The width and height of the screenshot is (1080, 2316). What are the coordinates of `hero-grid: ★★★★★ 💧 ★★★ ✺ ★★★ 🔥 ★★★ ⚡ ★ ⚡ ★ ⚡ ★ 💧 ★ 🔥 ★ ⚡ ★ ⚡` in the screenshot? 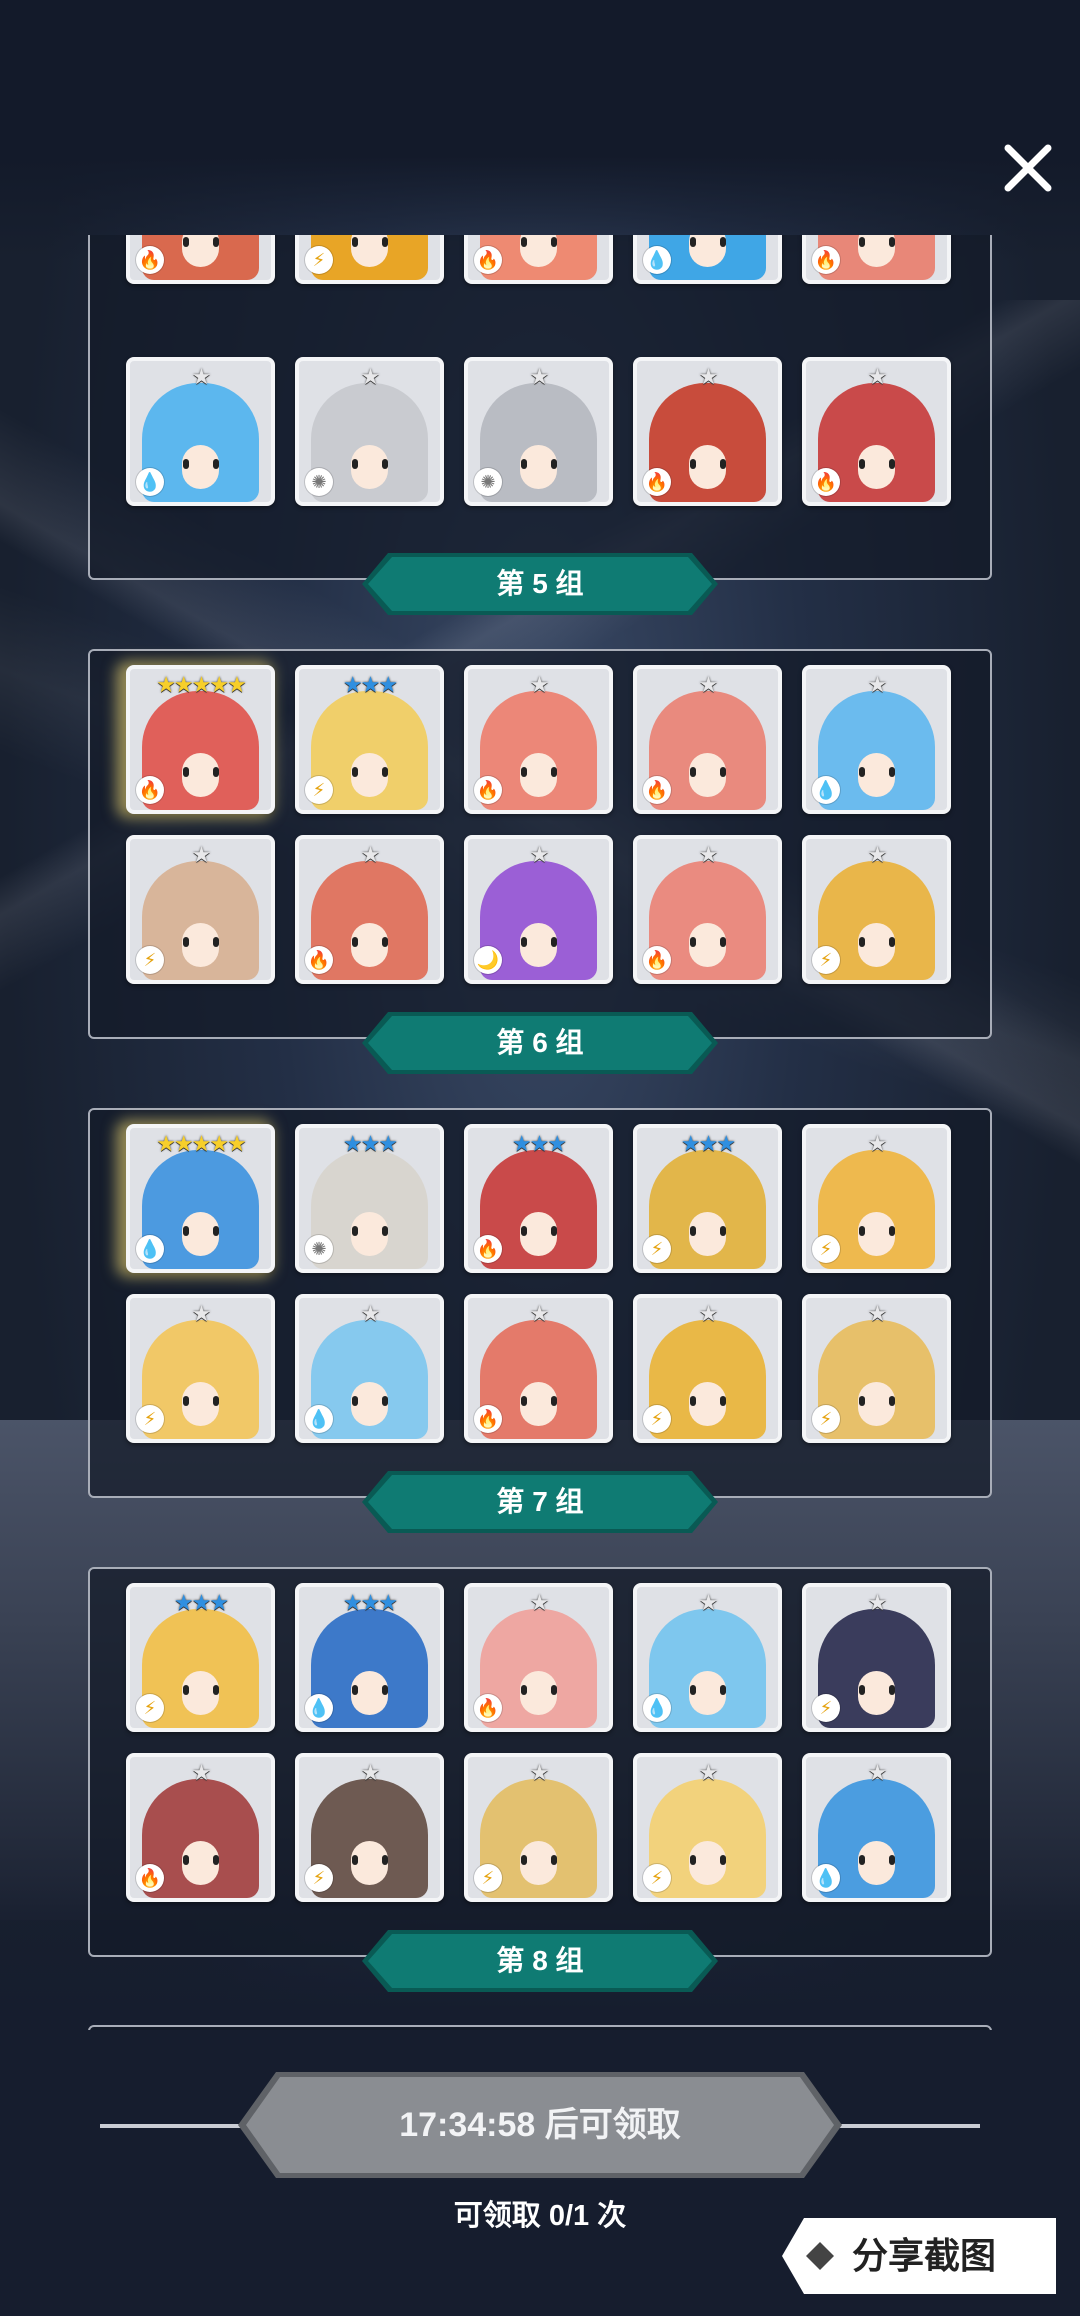 It's located at (538, 1283).